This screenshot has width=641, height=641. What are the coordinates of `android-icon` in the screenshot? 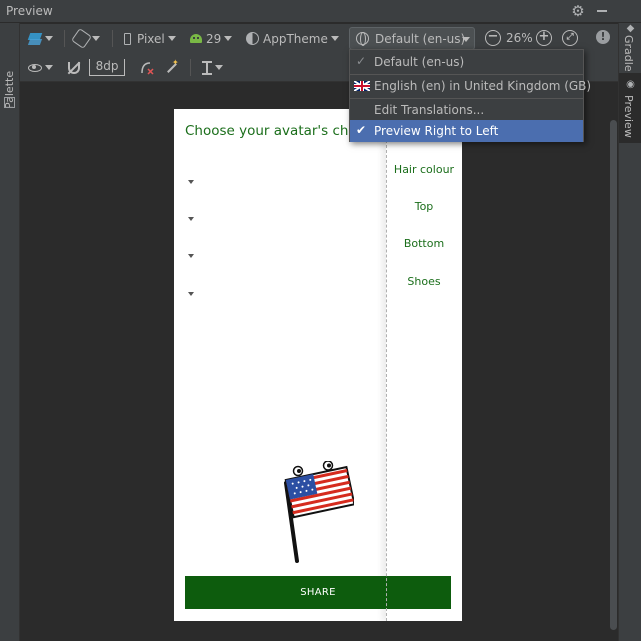 It's located at (196, 38).